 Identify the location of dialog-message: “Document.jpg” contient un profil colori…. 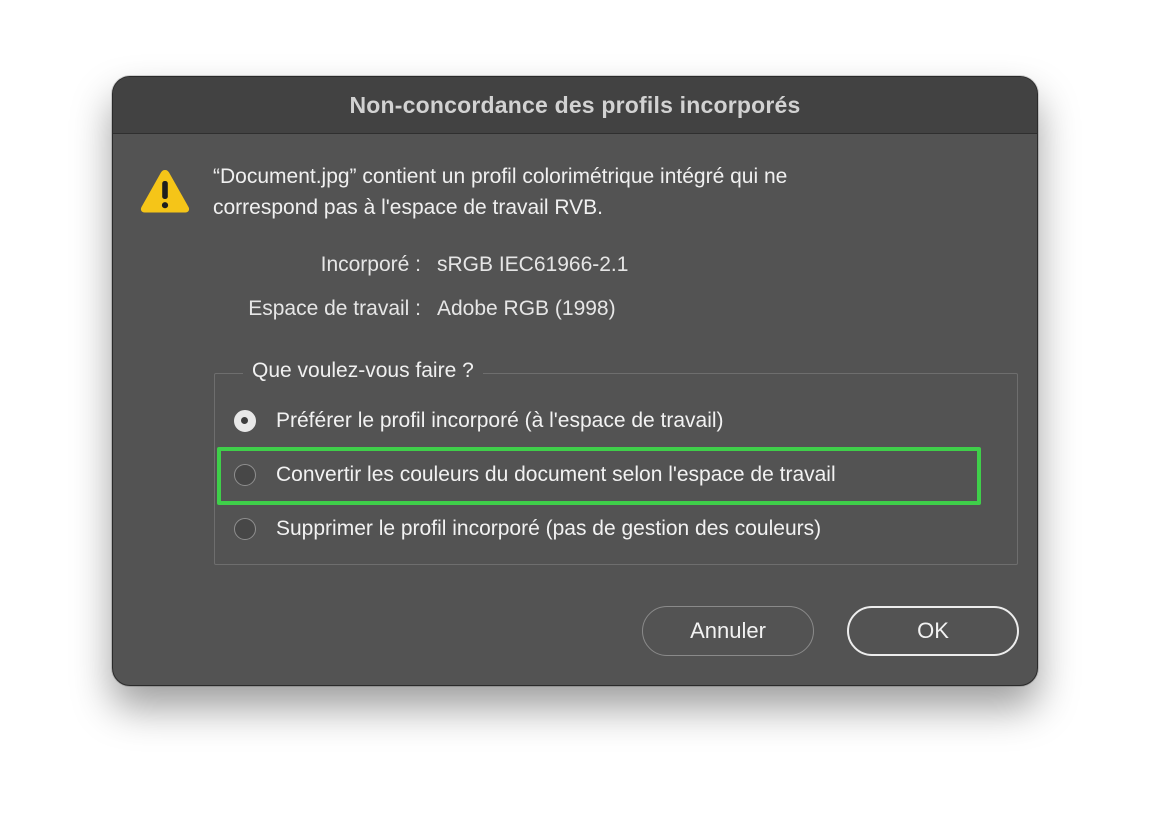
(603, 192).